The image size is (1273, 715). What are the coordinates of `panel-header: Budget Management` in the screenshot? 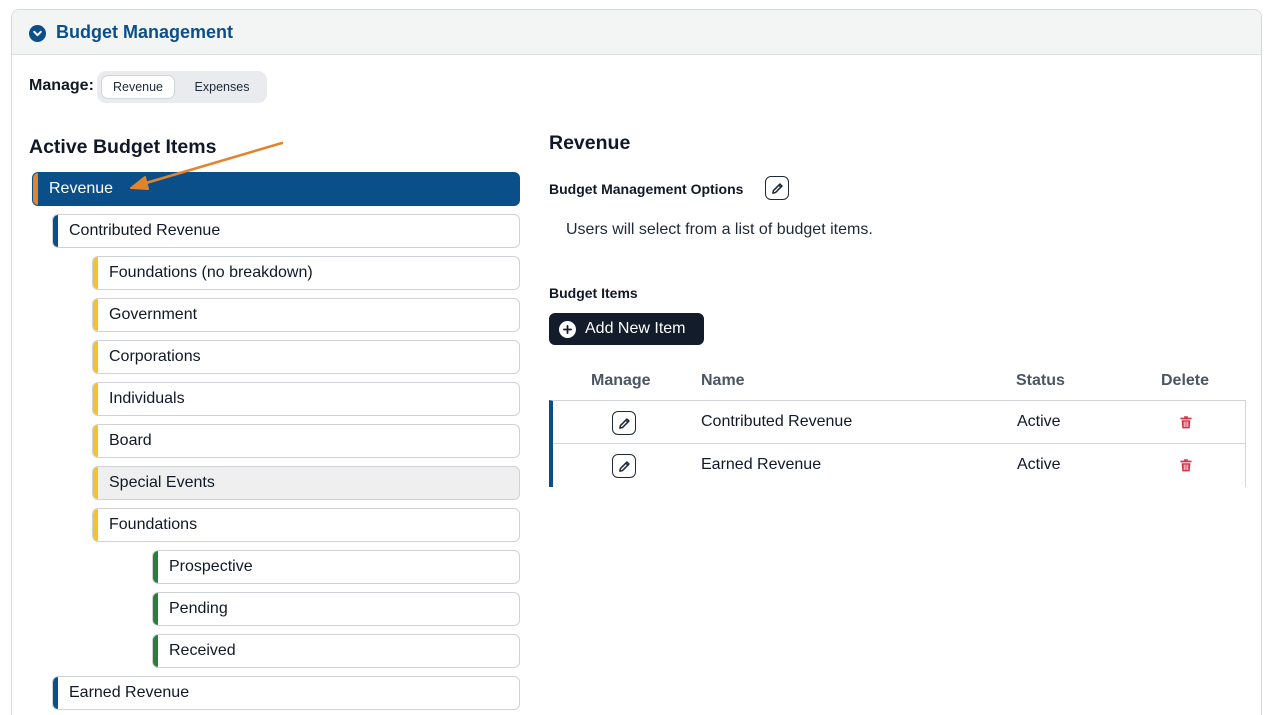 It's located at (636, 32).